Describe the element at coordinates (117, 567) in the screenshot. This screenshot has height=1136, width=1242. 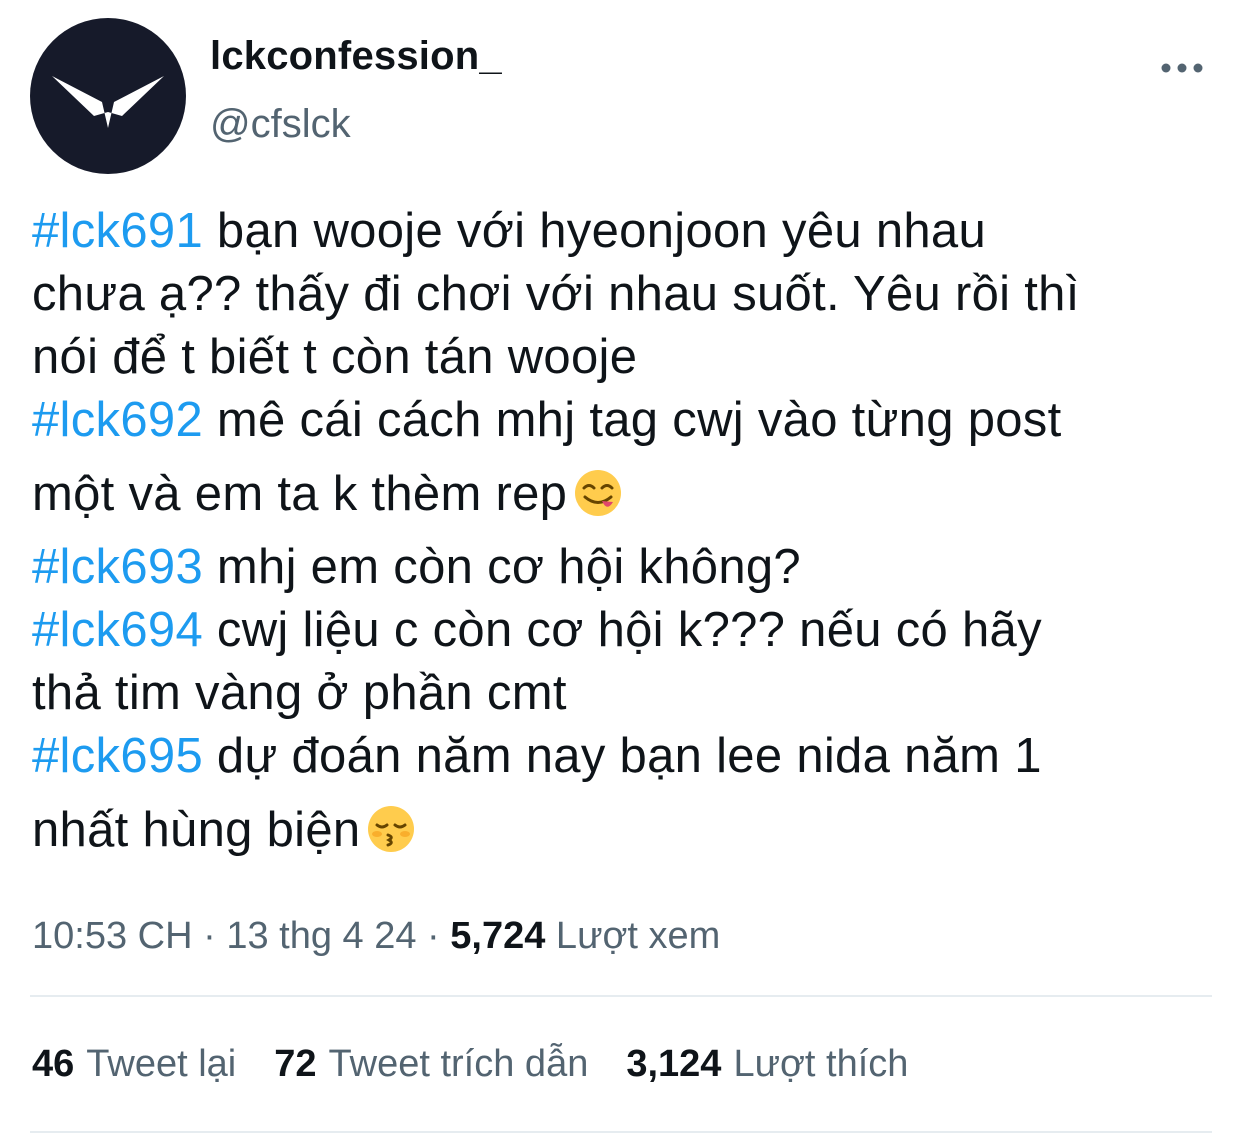
I see `hashtag-link: #lck693` at that location.